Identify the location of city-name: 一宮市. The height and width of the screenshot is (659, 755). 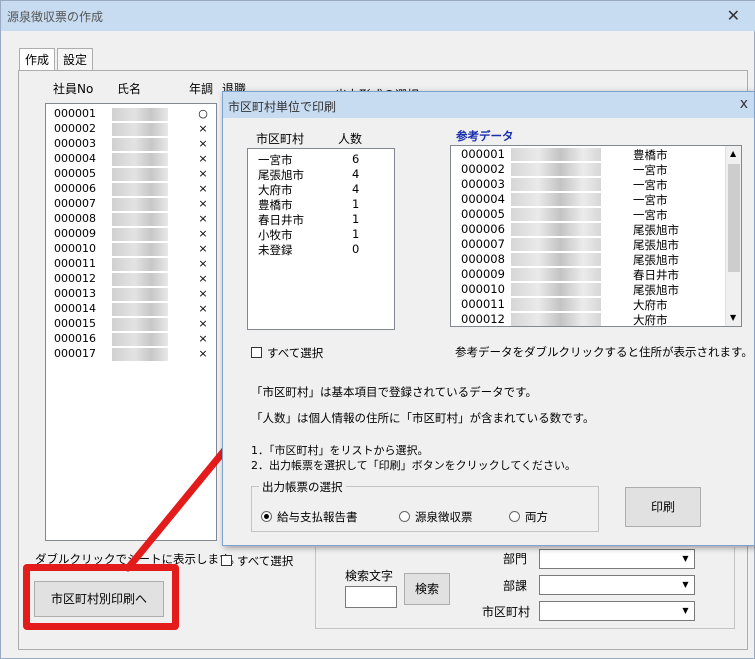
(275, 160).